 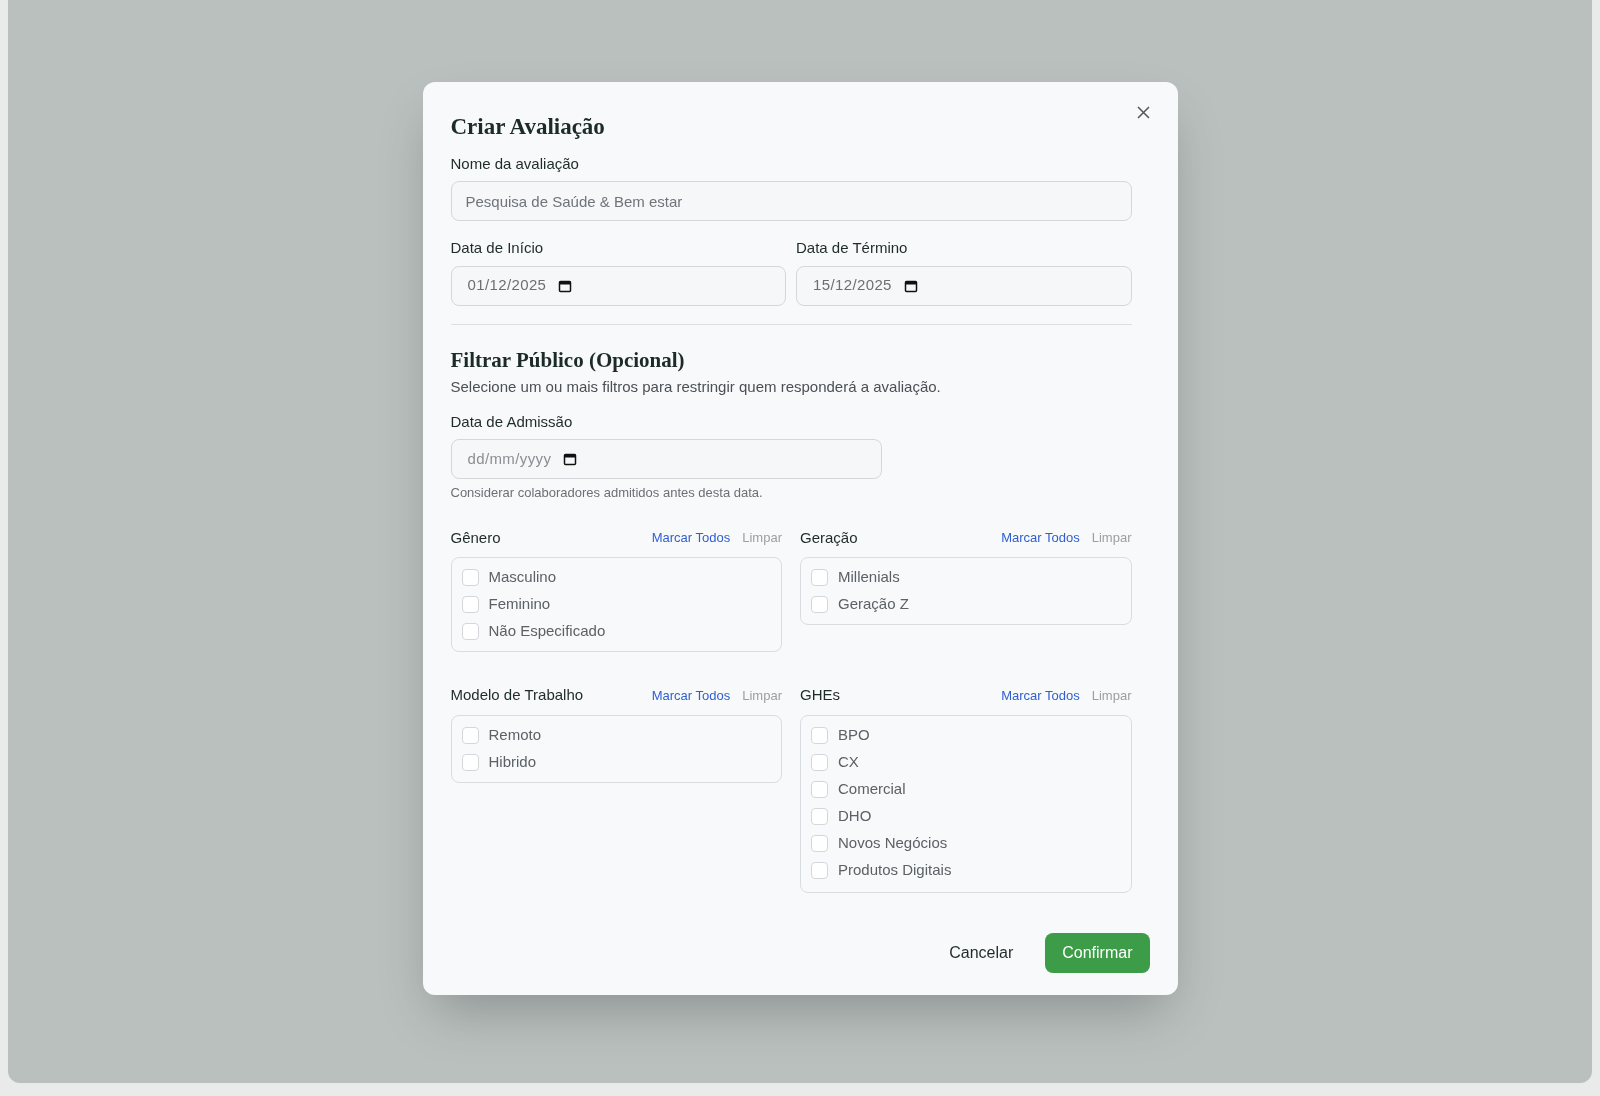 What do you see at coordinates (981, 952) in the screenshot?
I see `cancel-button: Cancelar` at bounding box center [981, 952].